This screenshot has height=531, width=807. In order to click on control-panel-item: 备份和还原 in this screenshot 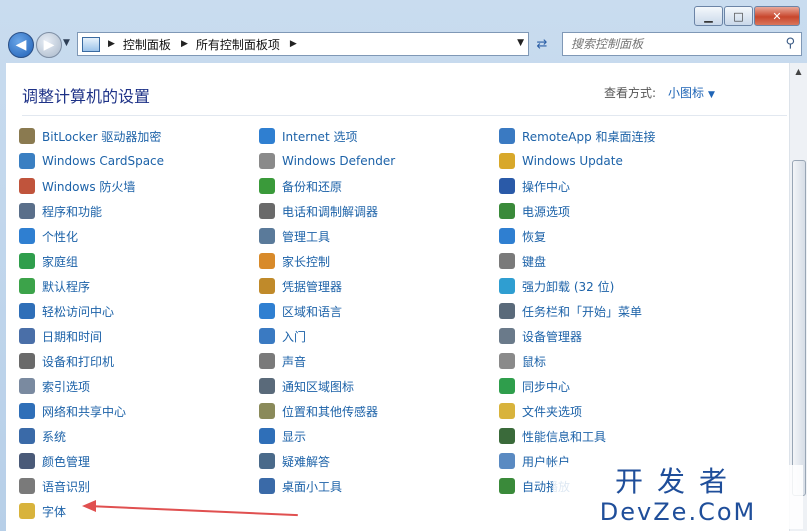, I will do `click(300, 186)`.